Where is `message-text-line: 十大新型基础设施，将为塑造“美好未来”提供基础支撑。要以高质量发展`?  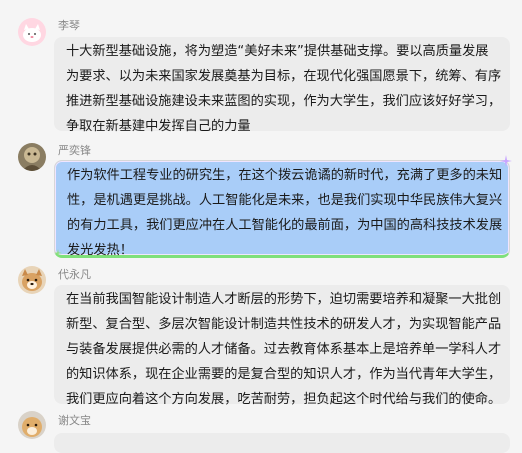 message-text-line: 十大新型基础设施，将为塑造“美好未来”提供基础支撑。要以高质量发展 is located at coordinates (277, 51).